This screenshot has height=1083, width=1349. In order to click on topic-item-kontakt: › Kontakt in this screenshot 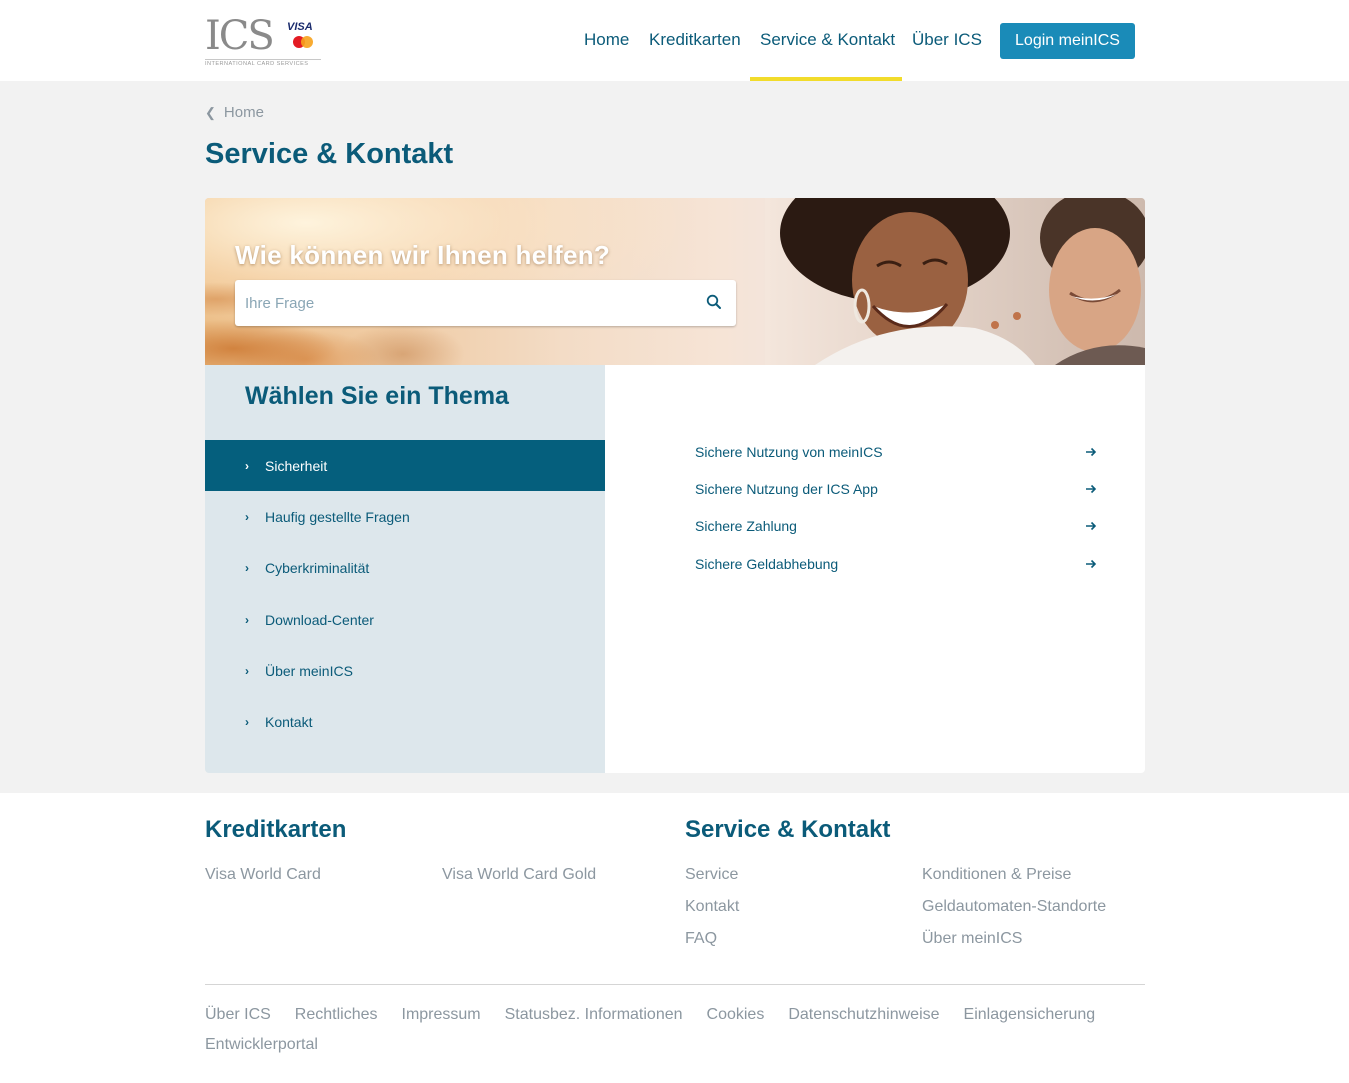, I will do `click(405, 721)`.